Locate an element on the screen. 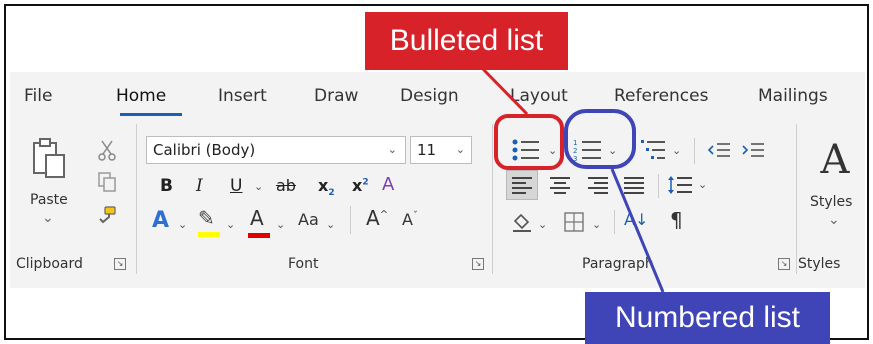 This screenshot has height=344, width=873. tab-references: References is located at coordinates (661, 96).